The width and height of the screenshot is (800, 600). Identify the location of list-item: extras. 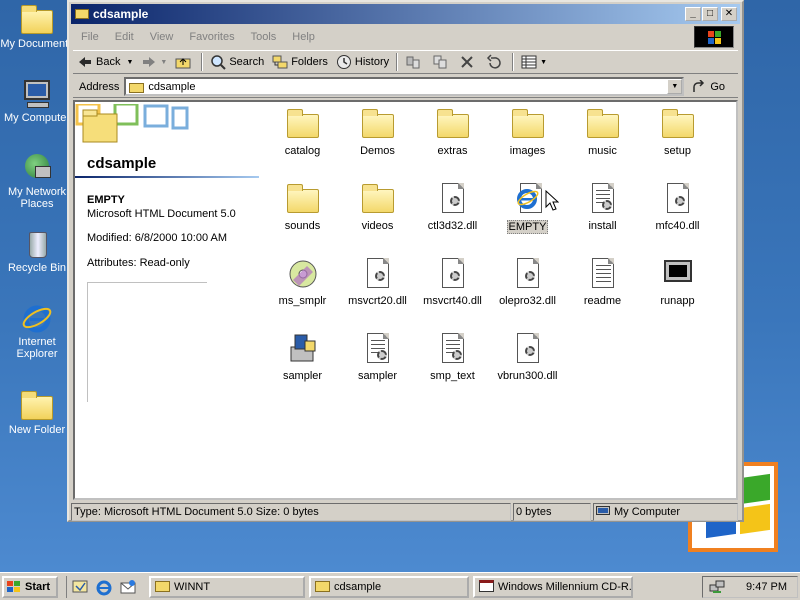
(452, 130).